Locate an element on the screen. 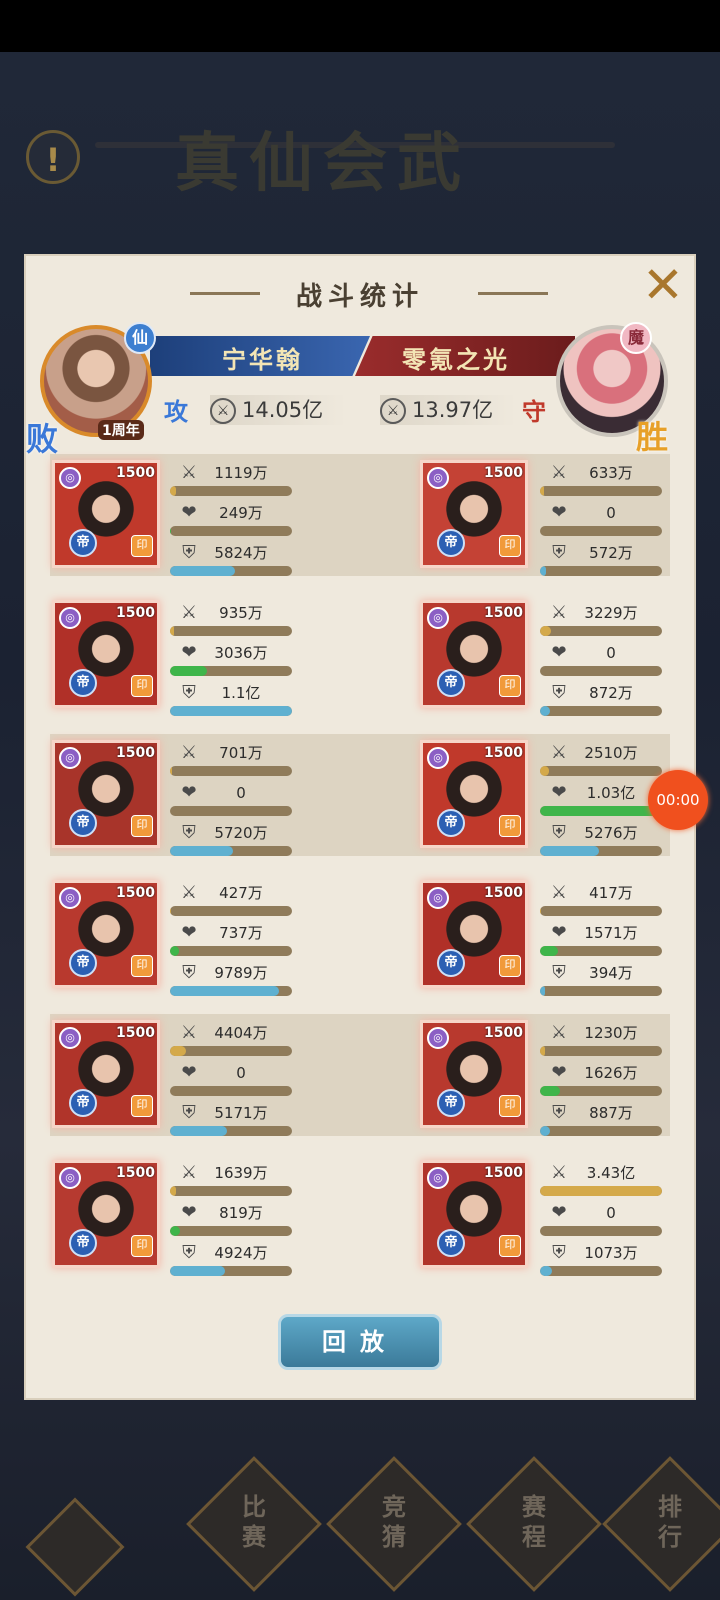 This screenshot has height=1600, width=720. right-power-value: 13.97亿 is located at coordinates (453, 410).